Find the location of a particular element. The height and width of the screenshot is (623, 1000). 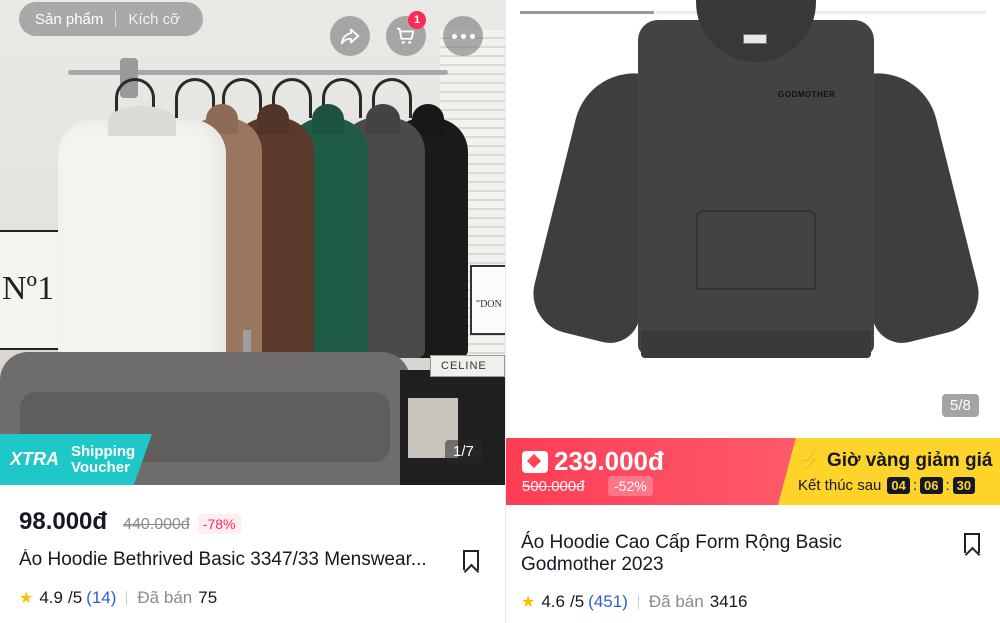

flash-discount-badge: -52% is located at coordinates (630, 486).